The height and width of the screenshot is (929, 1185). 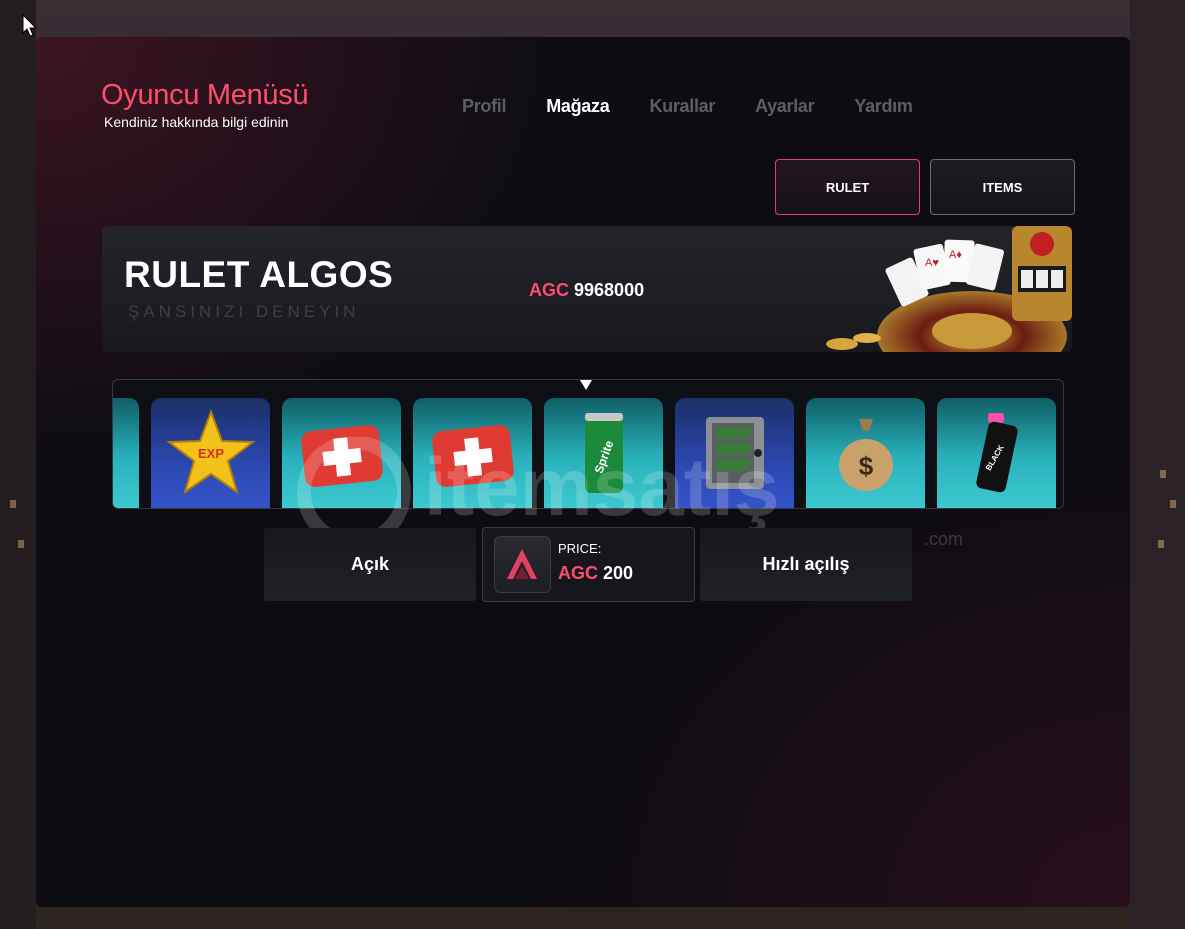 I want to click on price-amount: 200, so click(x=618, y=573).